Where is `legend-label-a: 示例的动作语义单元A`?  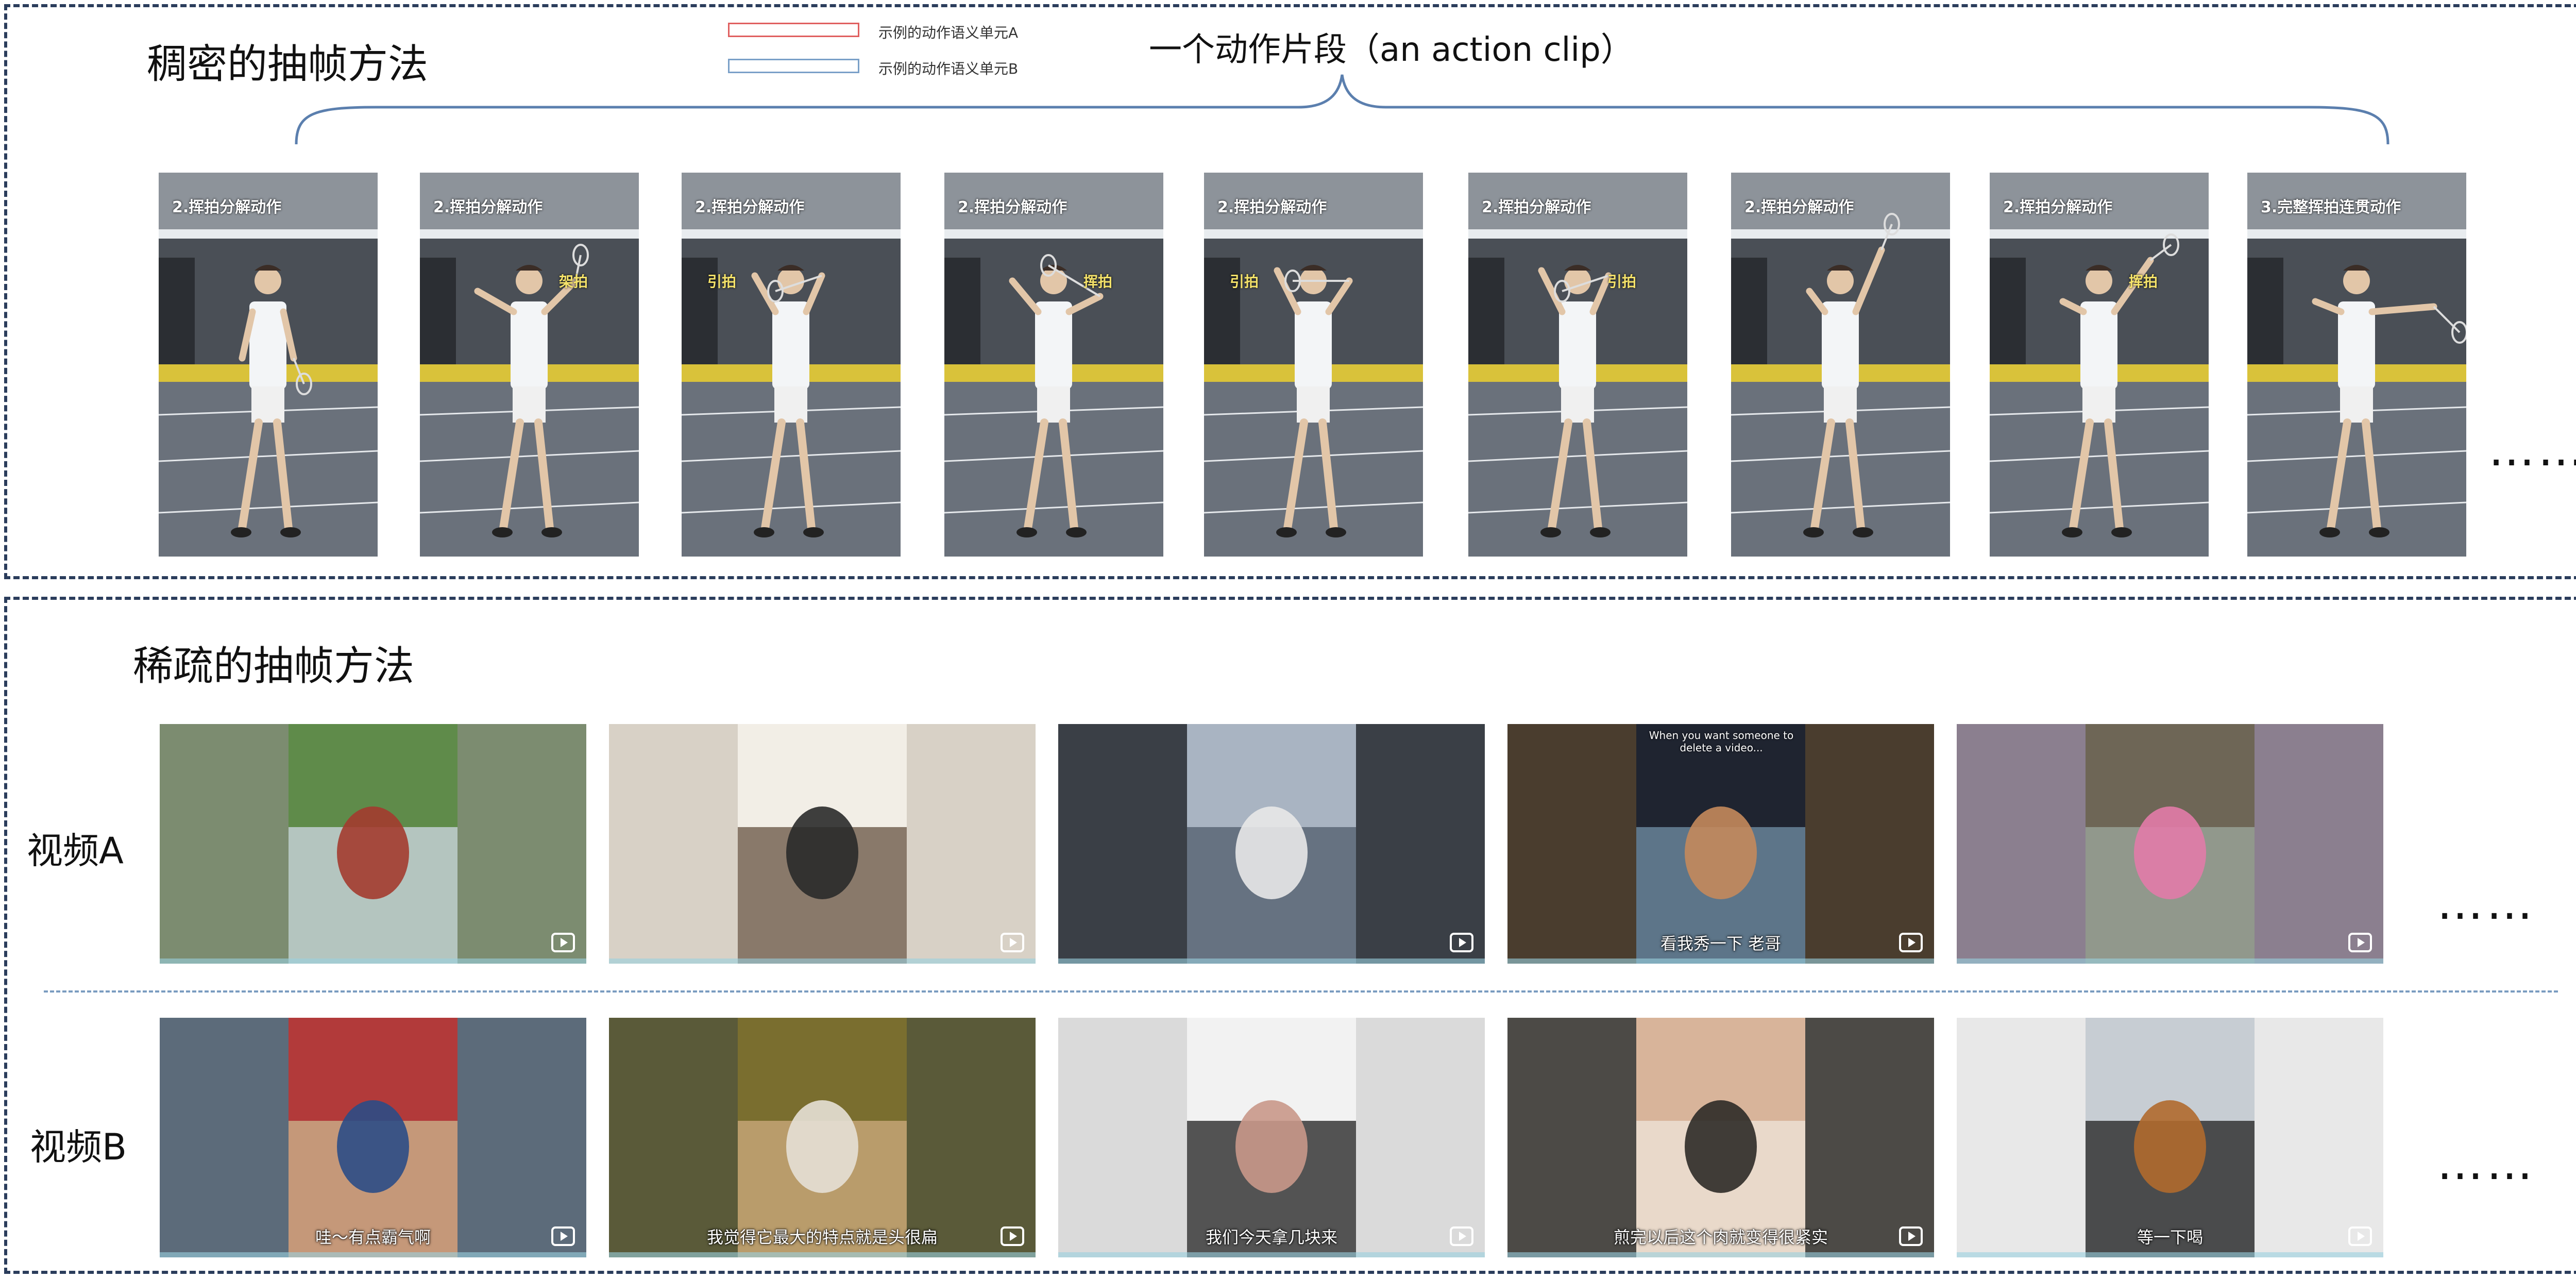
legend-label-a: 示例的动作语义单元A is located at coordinates (948, 33).